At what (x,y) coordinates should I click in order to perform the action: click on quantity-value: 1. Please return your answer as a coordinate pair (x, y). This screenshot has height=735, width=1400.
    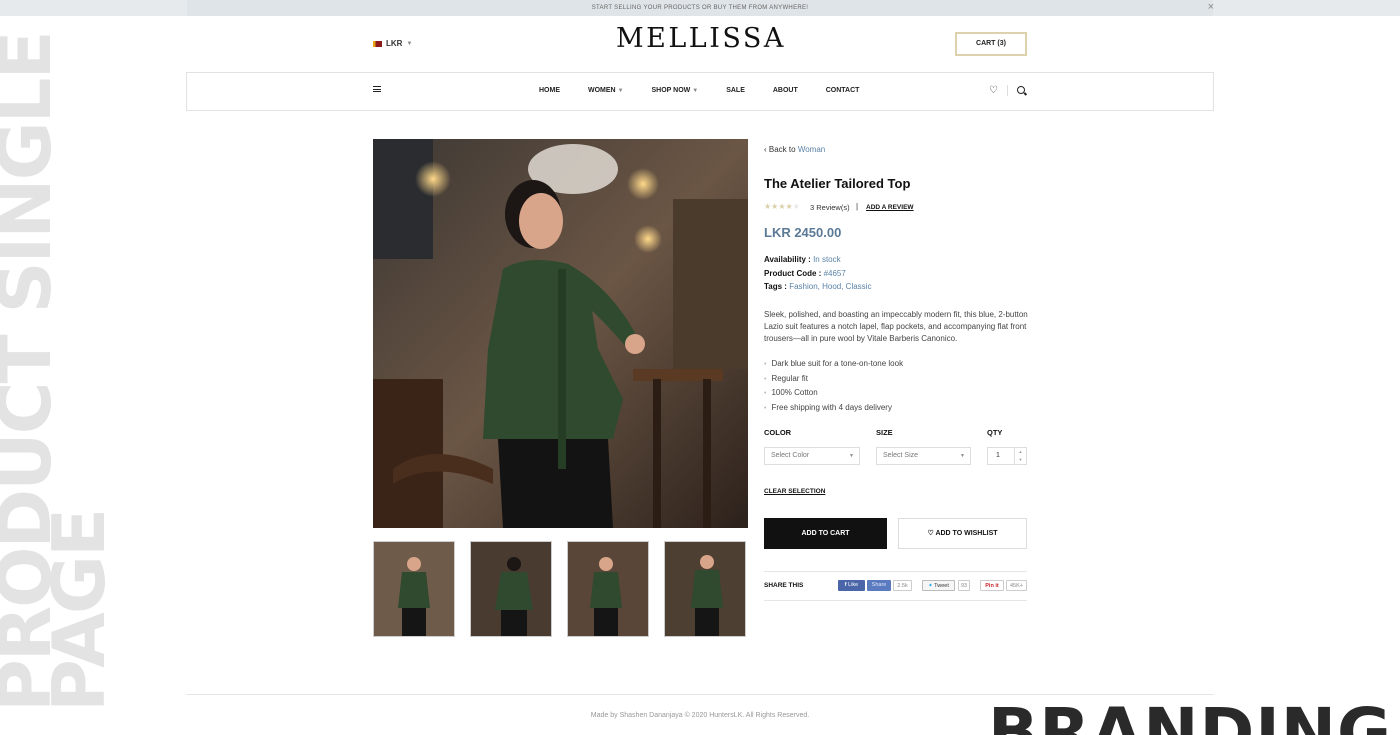
    Looking at the image, I should click on (998, 455).